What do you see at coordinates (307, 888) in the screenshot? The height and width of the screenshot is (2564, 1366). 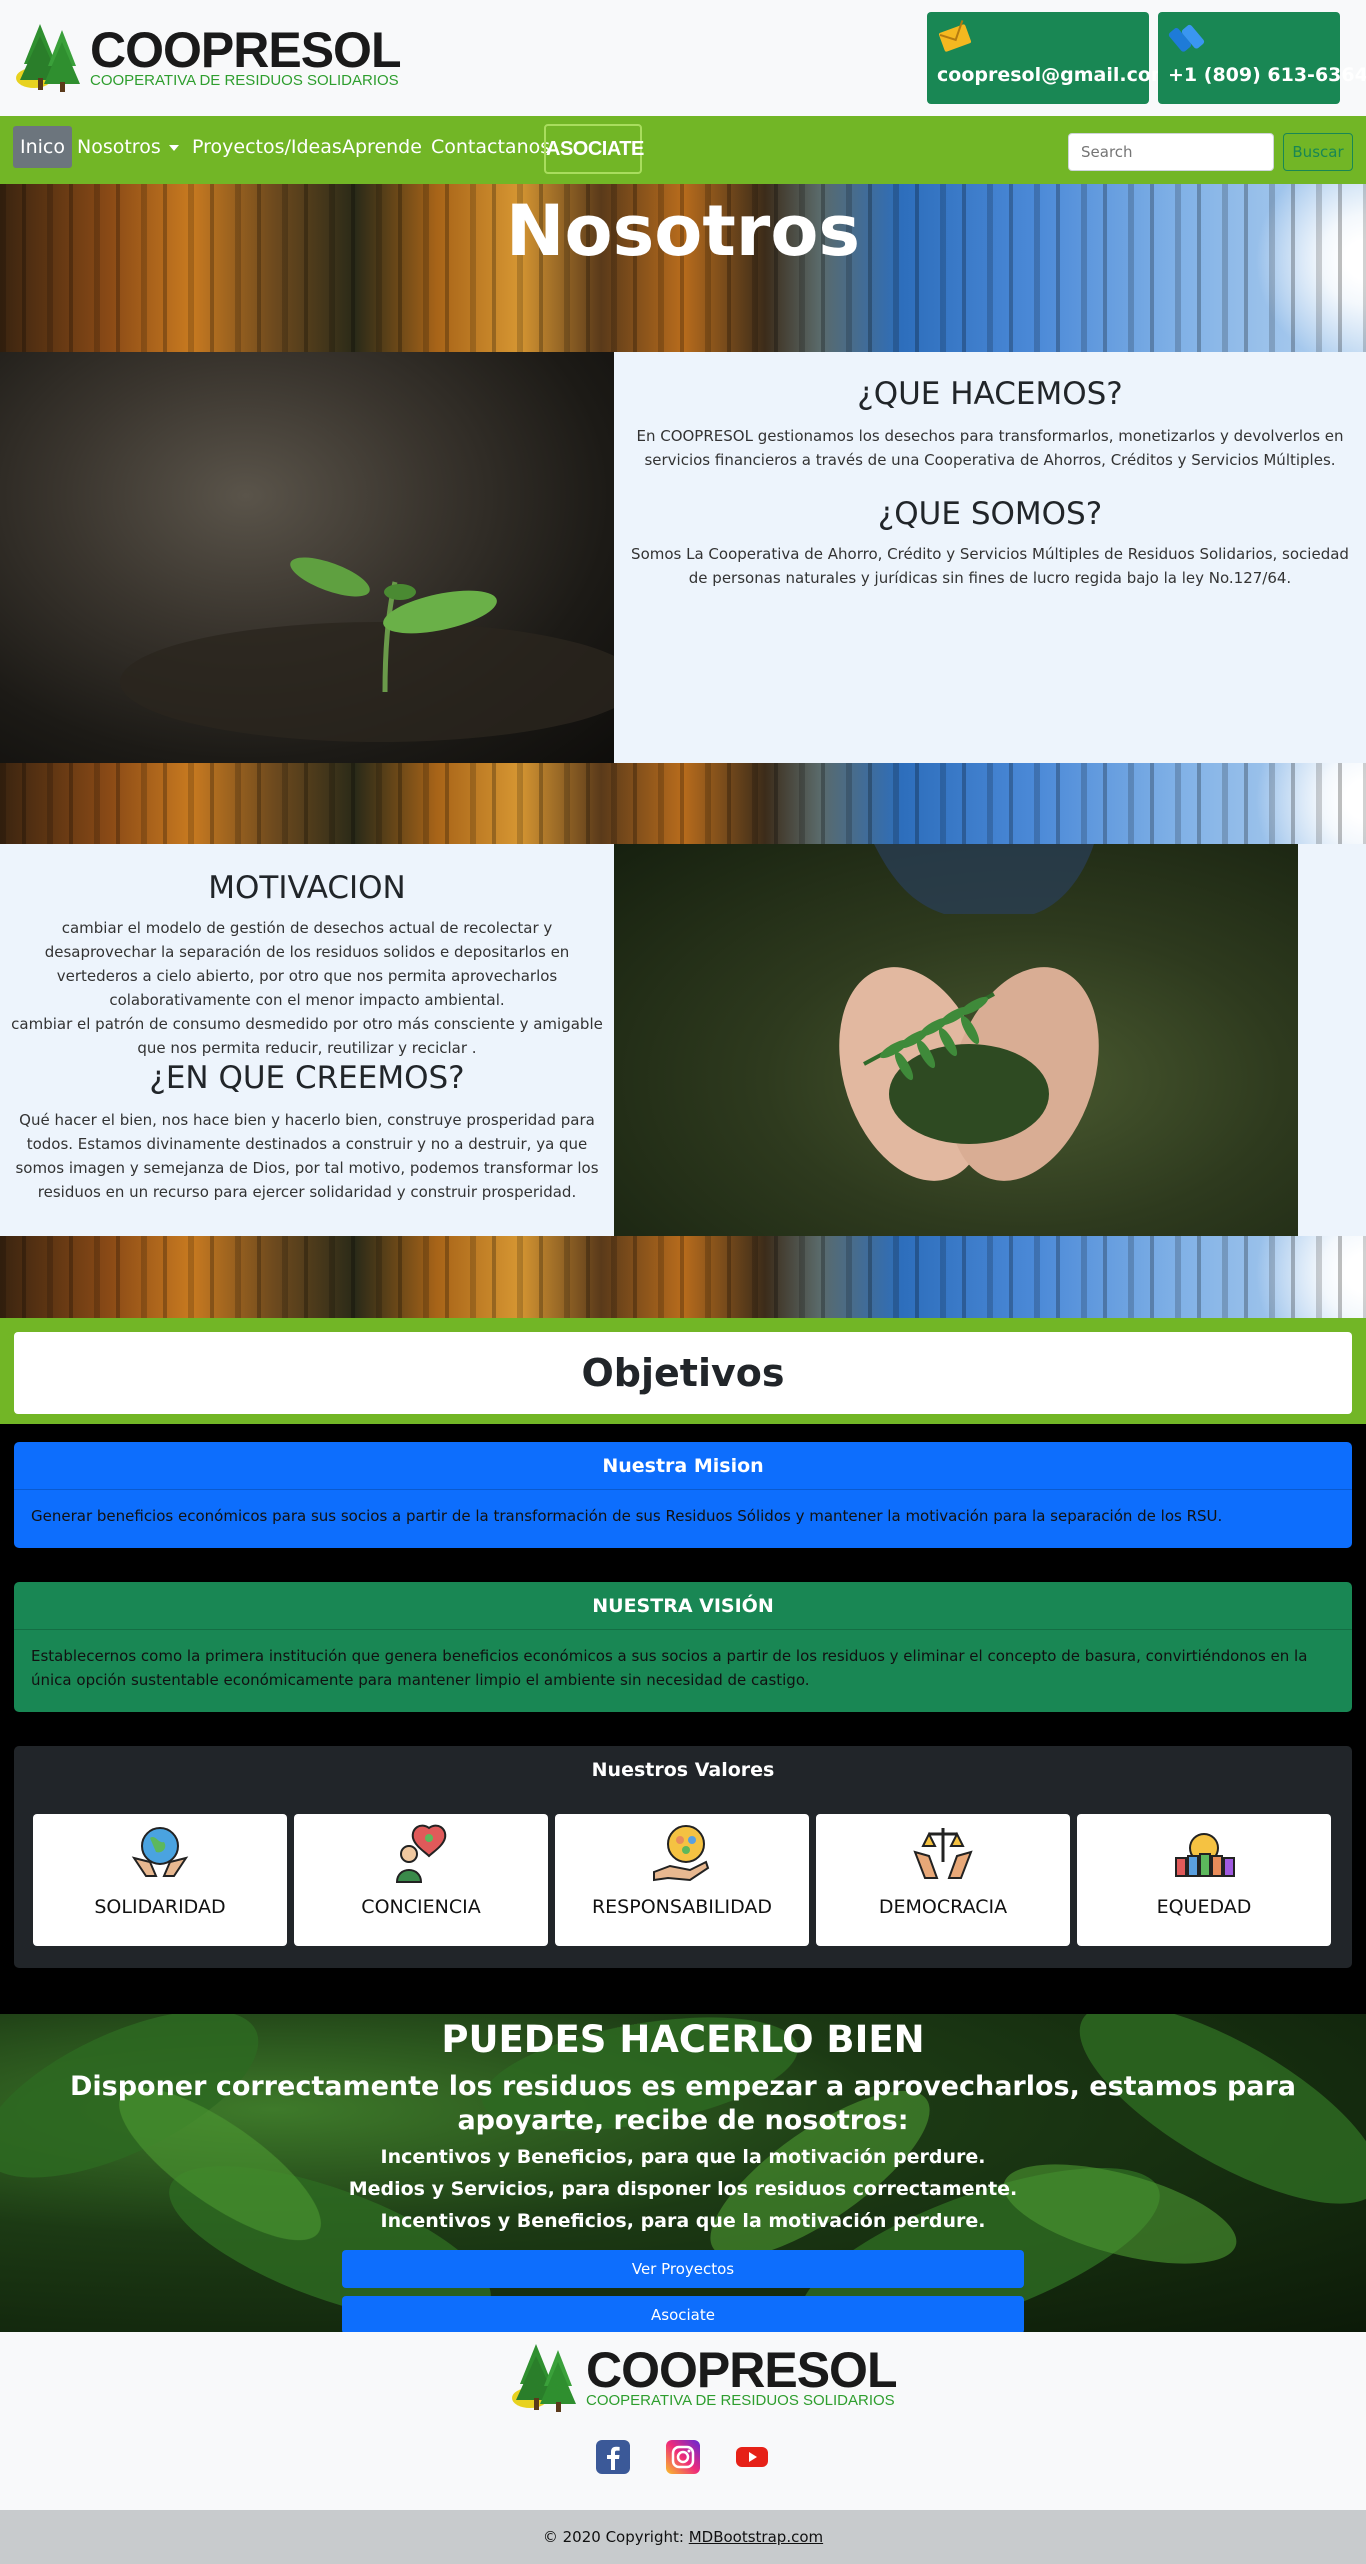 I see `motivacion-title: MOTIVACION` at bounding box center [307, 888].